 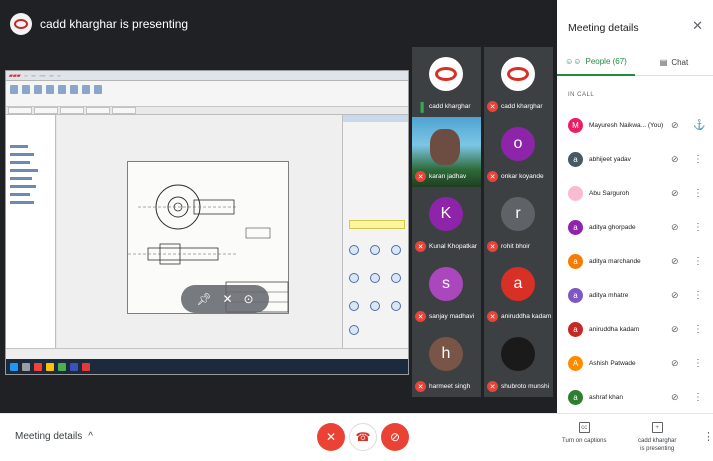 What do you see at coordinates (446, 152) in the screenshot?
I see `participant-tile: ✕ karan jadhav` at bounding box center [446, 152].